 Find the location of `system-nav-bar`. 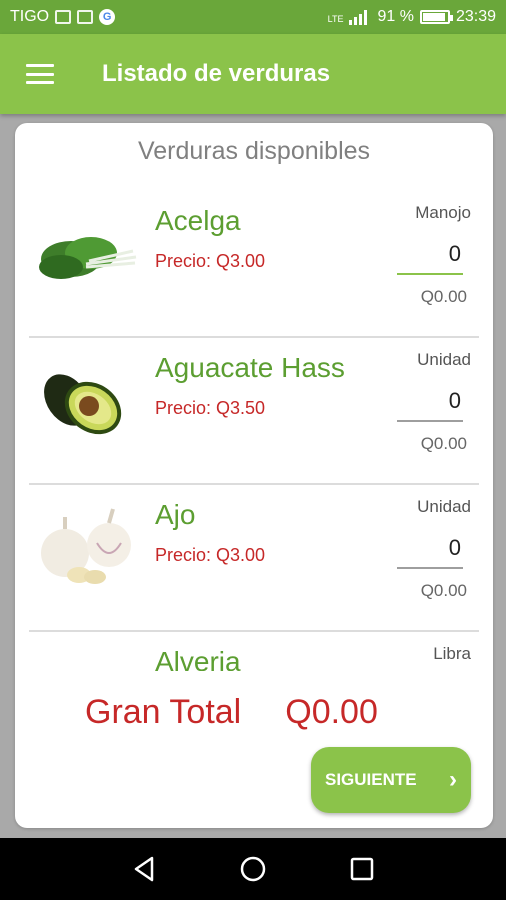

system-nav-bar is located at coordinates (253, 869).